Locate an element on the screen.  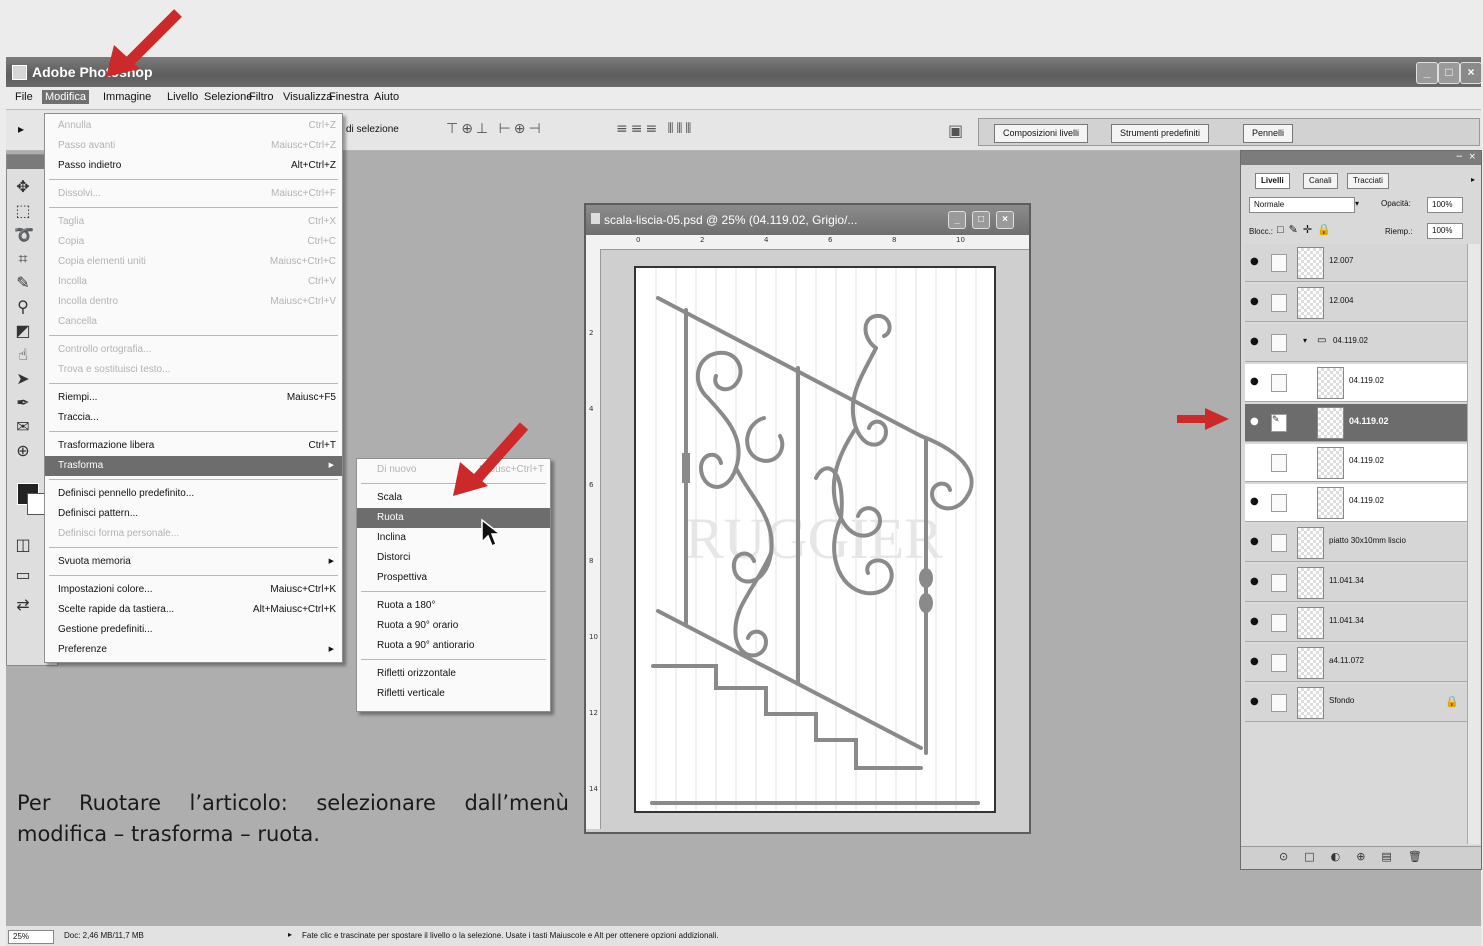
blend-mode-dropdown-icon: ▾ is located at coordinates (1357, 203).